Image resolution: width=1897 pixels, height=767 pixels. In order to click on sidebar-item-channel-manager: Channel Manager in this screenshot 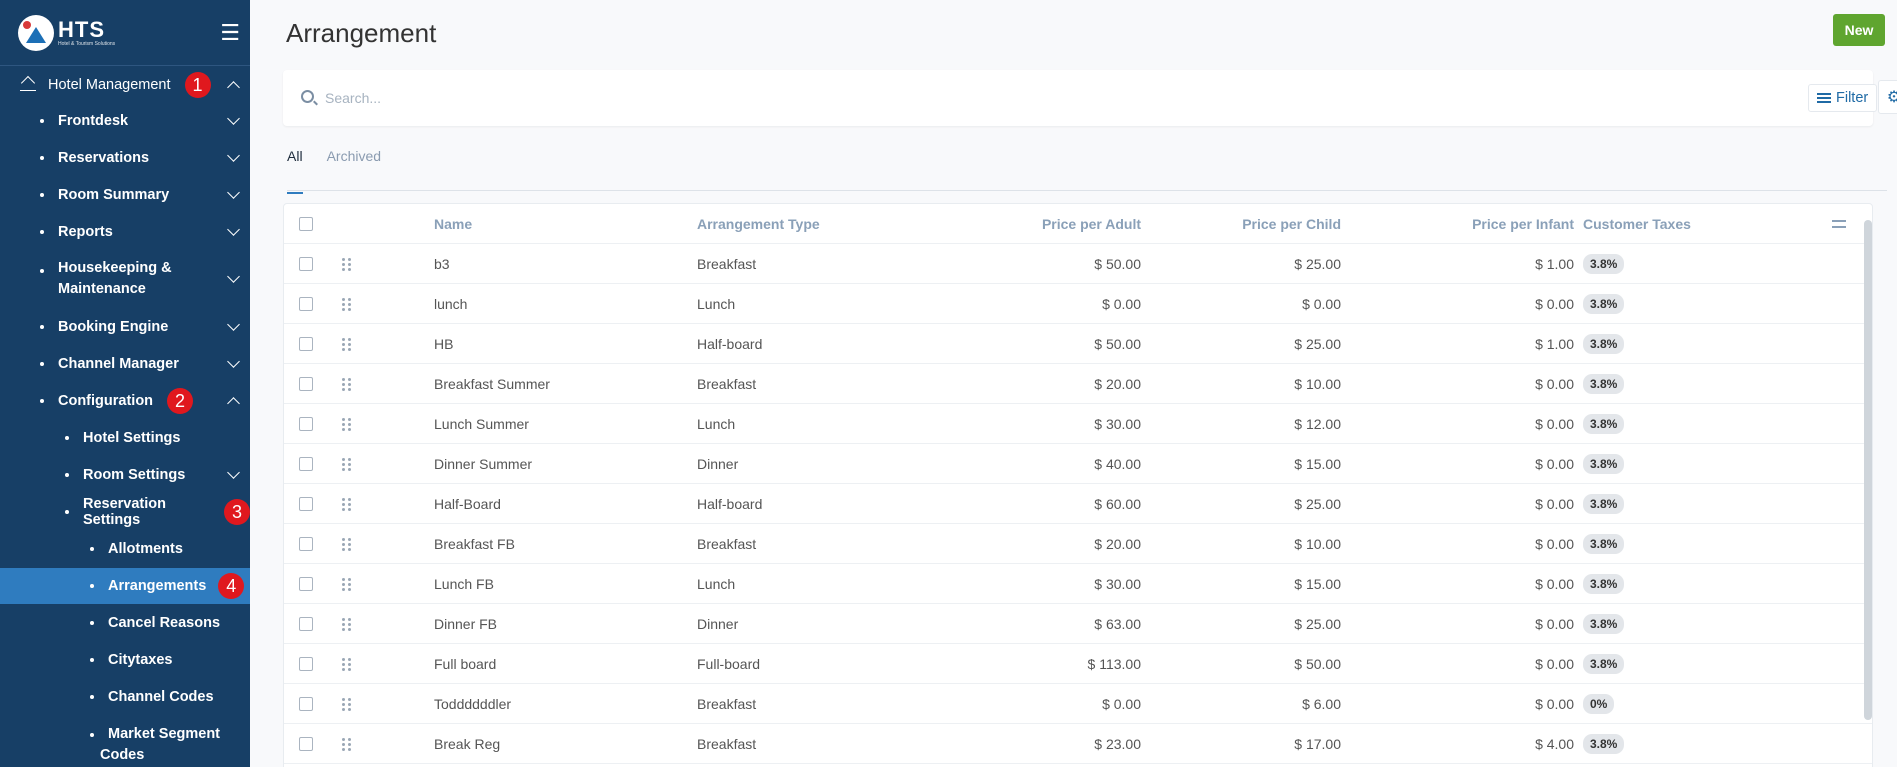, I will do `click(125, 364)`.